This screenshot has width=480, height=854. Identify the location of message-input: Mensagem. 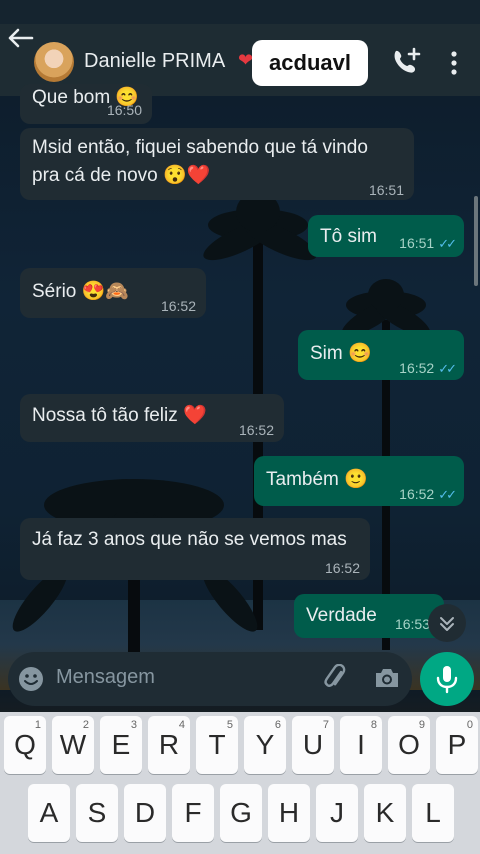
(105, 677).